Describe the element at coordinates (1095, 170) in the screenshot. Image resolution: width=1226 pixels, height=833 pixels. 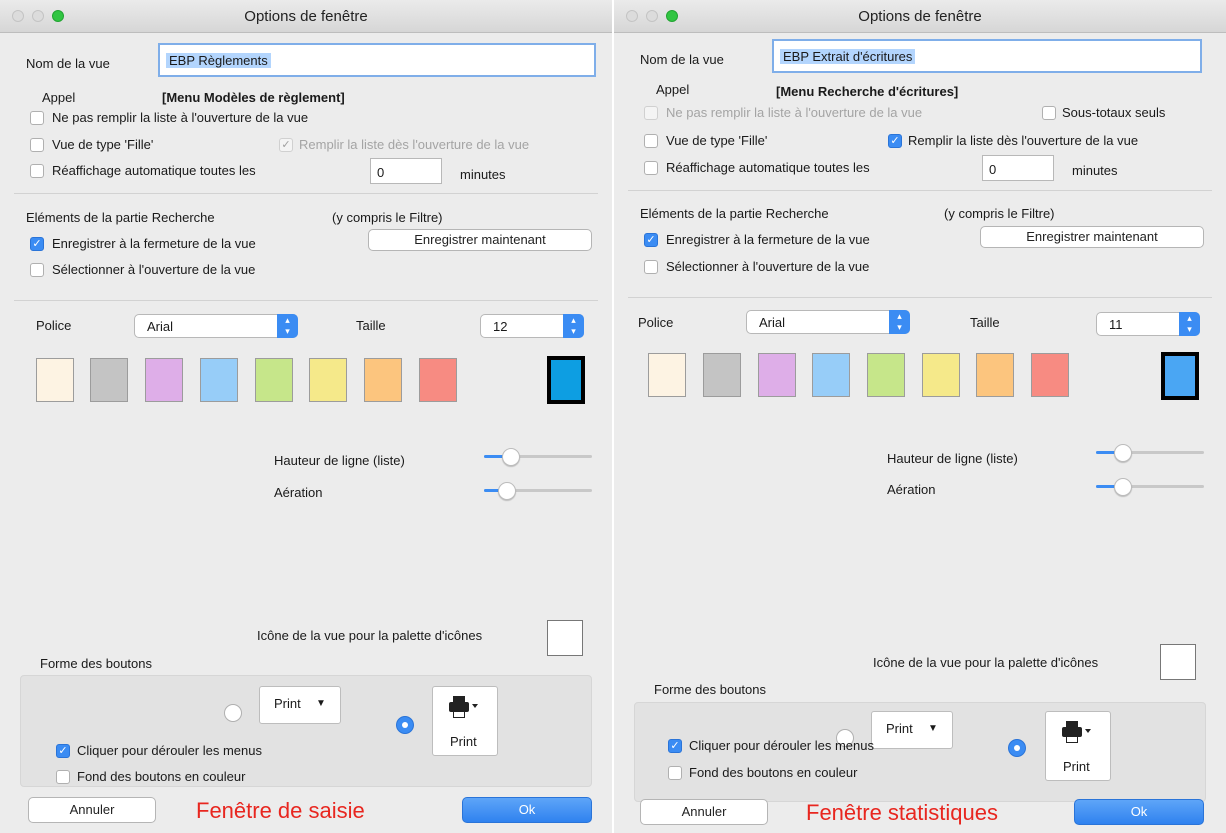
I see `minutes-label: minutes` at that location.